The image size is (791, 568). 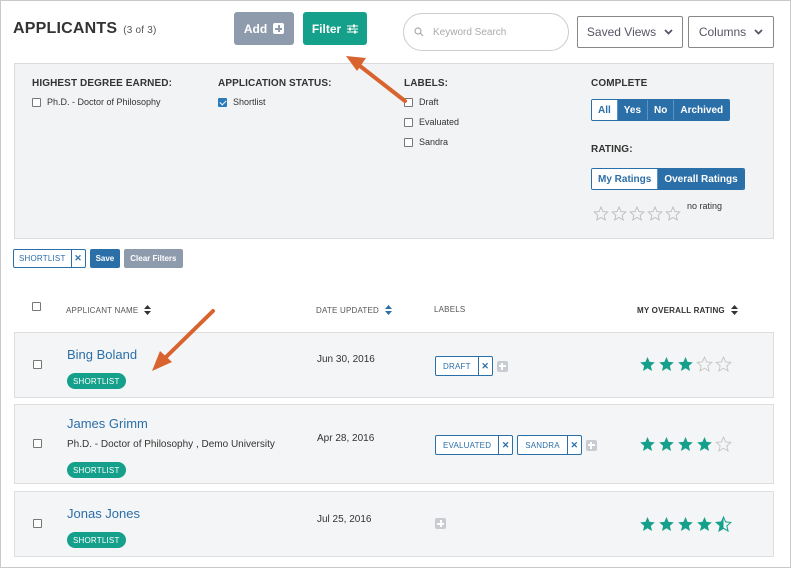 What do you see at coordinates (419, 32) in the screenshot?
I see `search-icon` at bounding box center [419, 32].